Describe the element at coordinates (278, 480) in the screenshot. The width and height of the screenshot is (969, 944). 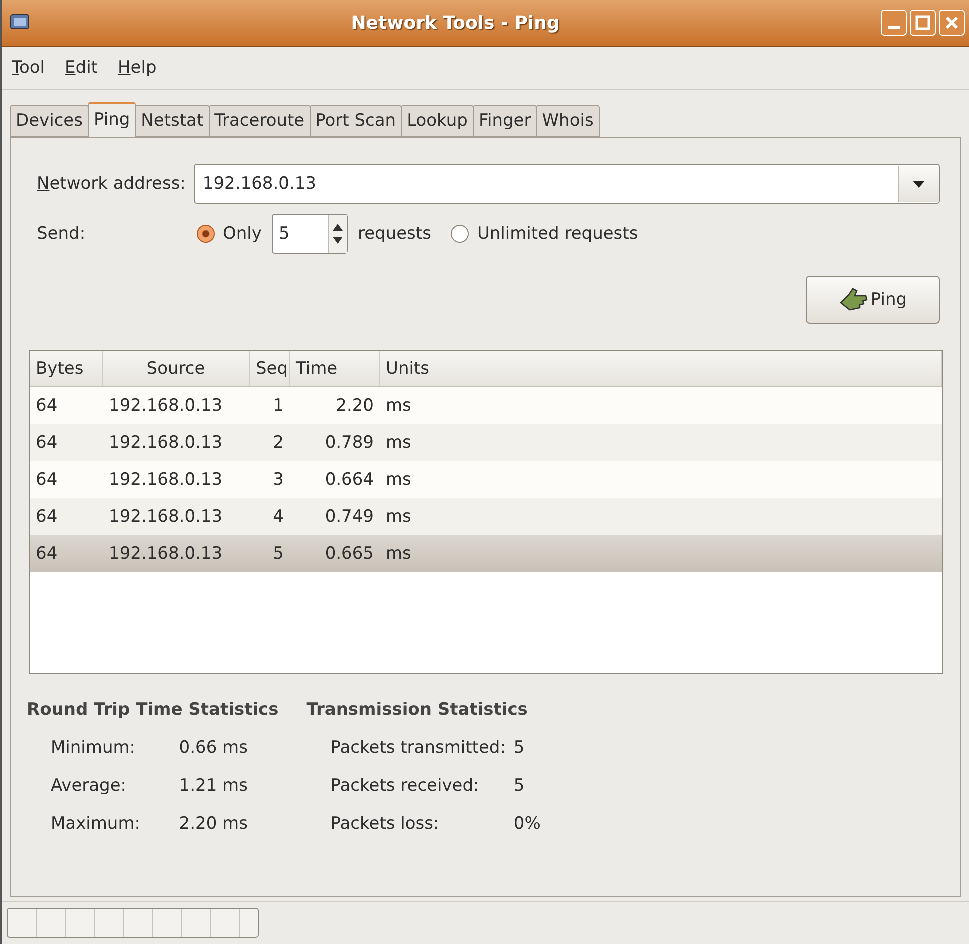
I see `table-cell-text: 3` at that location.